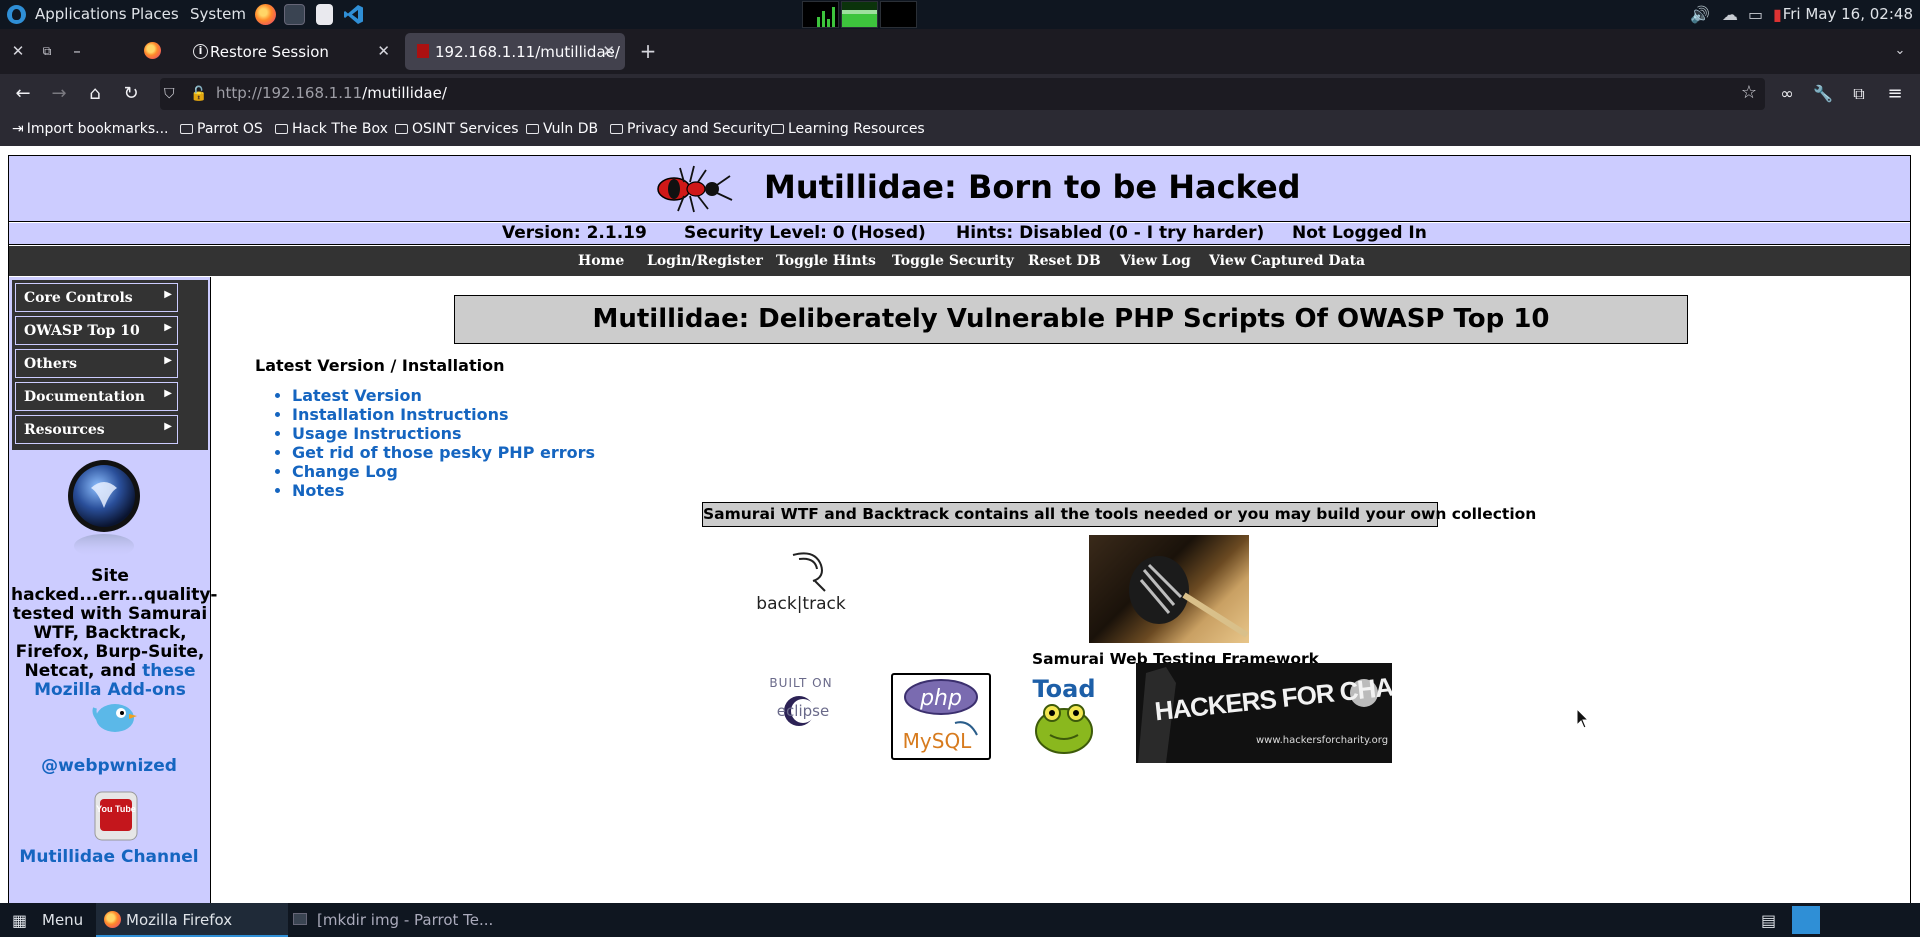 The height and width of the screenshot is (937, 1920). What do you see at coordinates (18, 51) in the screenshot?
I see `window-close-icon: ✕` at bounding box center [18, 51].